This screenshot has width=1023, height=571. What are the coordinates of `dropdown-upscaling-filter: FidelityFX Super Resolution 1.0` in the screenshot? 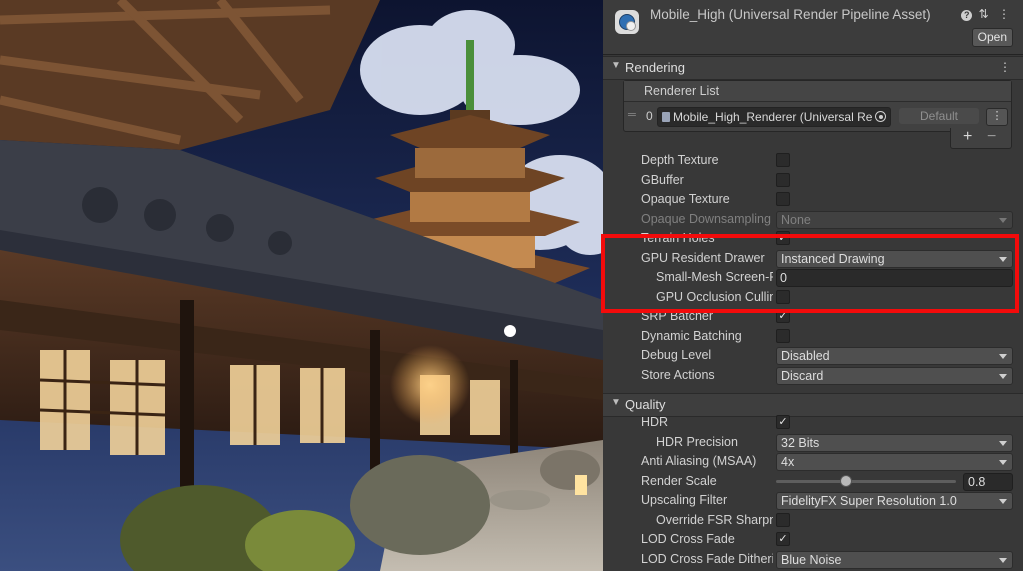 It's located at (894, 501).